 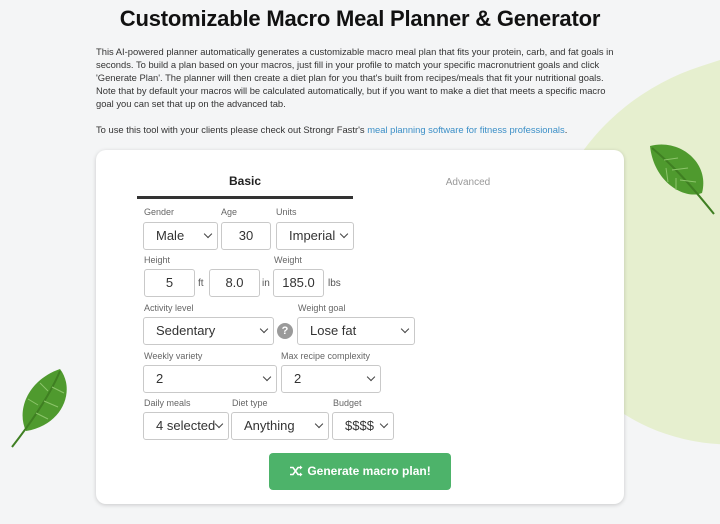 I want to click on weight-label: Weight, so click(x=288, y=260).